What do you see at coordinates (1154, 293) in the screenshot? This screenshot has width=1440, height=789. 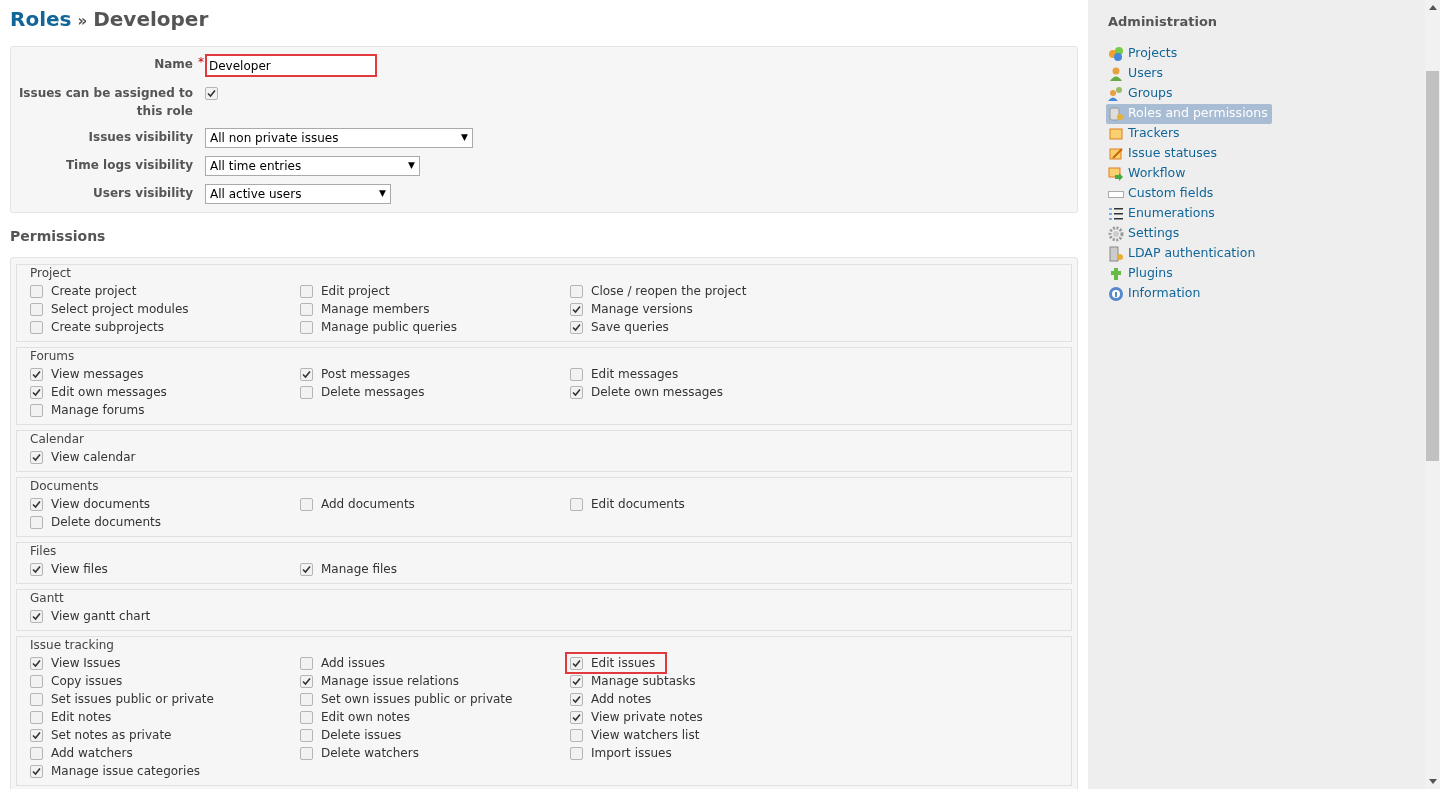 I see `sidebar-link: Information` at bounding box center [1154, 293].